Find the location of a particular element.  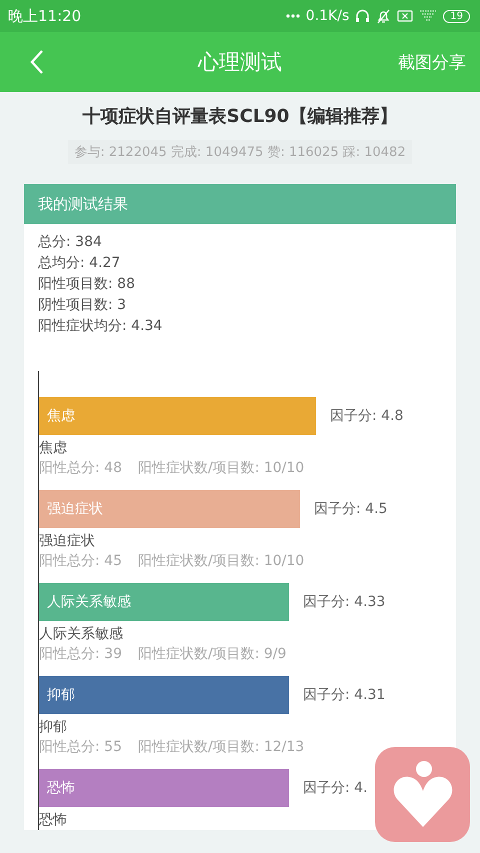

factor-name: 人际关系敏感 is located at coordinates (81, 634).